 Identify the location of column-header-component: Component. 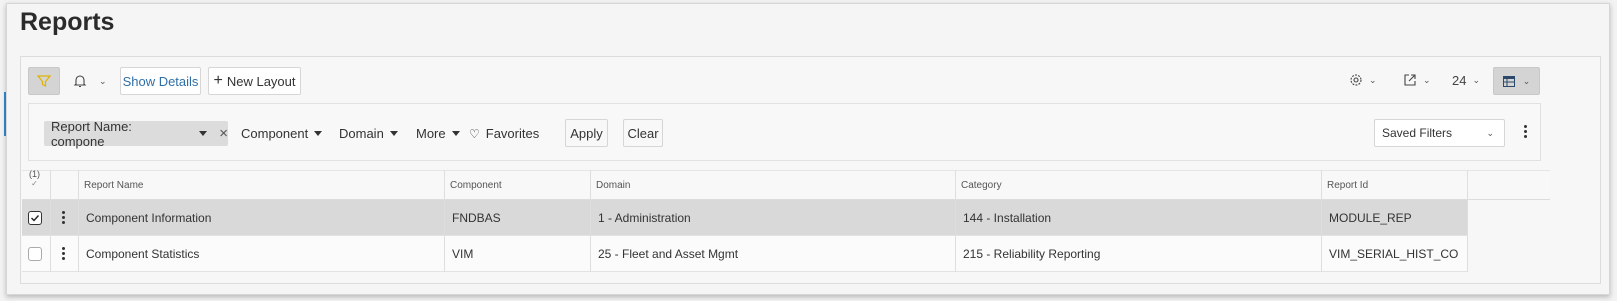
(476, 185).